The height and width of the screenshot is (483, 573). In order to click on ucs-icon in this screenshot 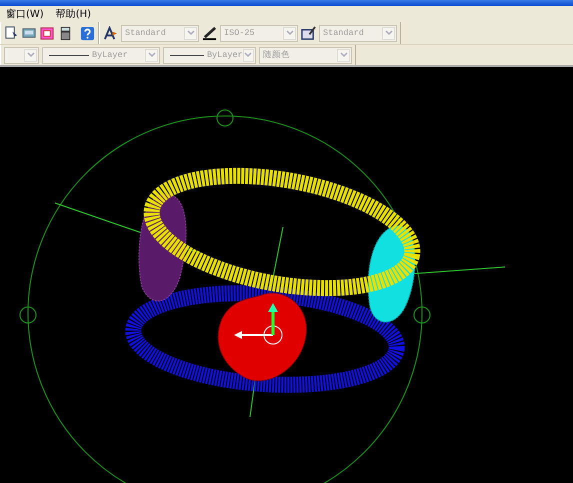, I will do `click(258, 323)`.